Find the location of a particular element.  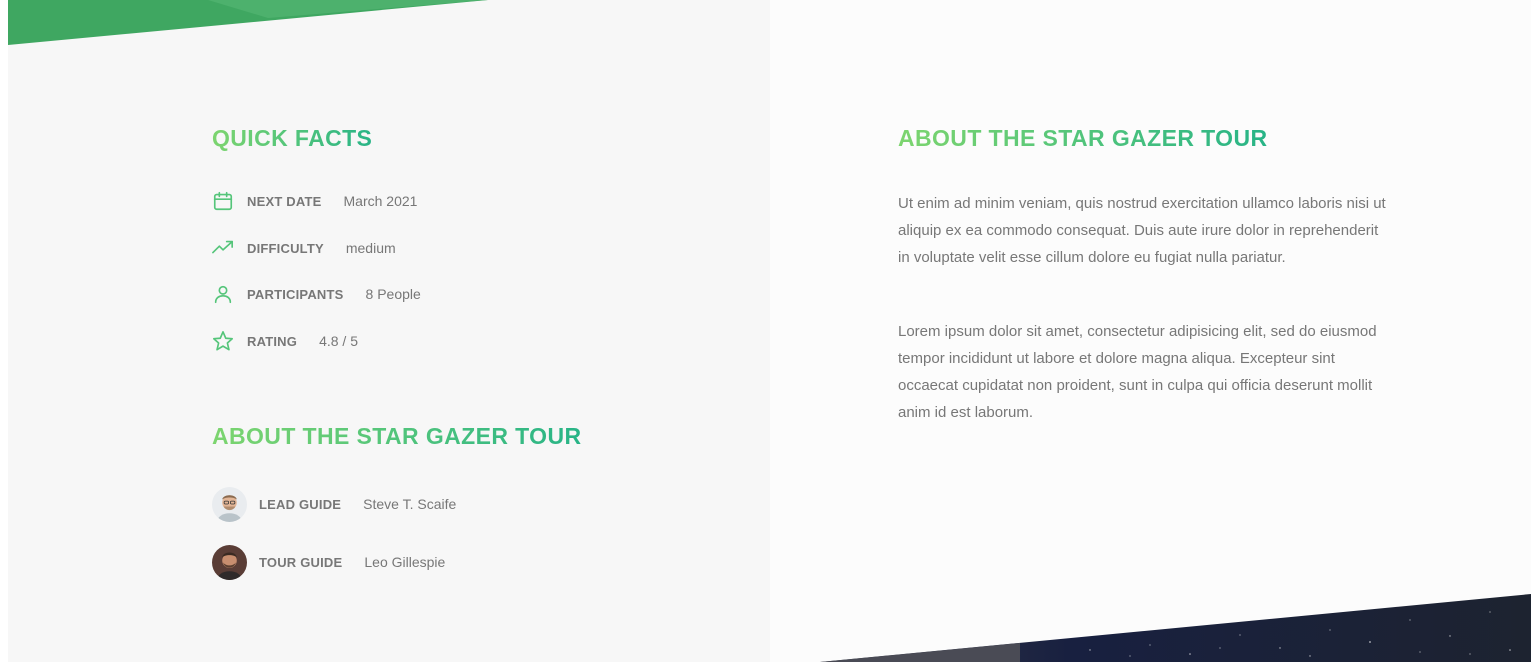

fact-label: DIFFICULTY is located at coordinates (285, 248).